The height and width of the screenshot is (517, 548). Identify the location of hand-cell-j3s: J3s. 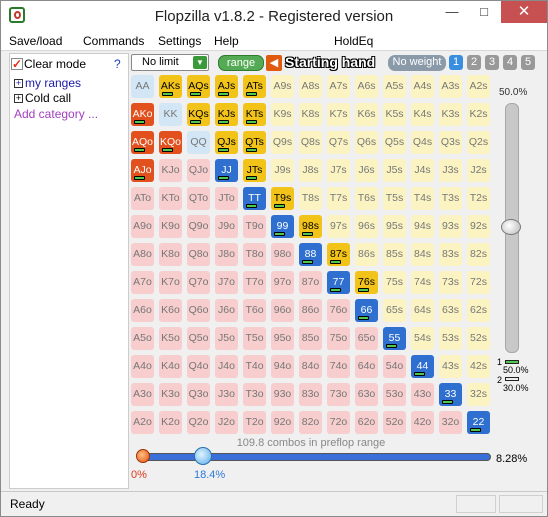
(450, 170).